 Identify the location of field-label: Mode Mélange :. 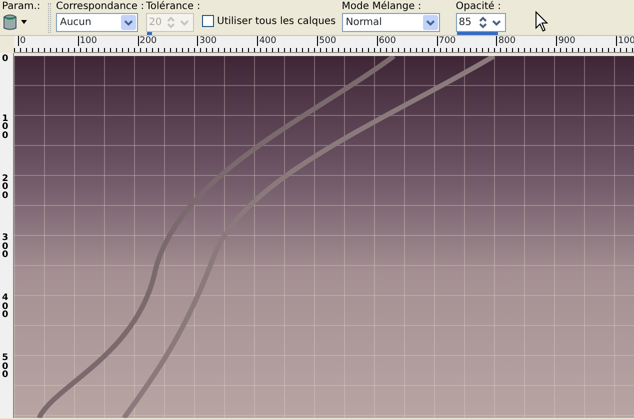
(382, 6).